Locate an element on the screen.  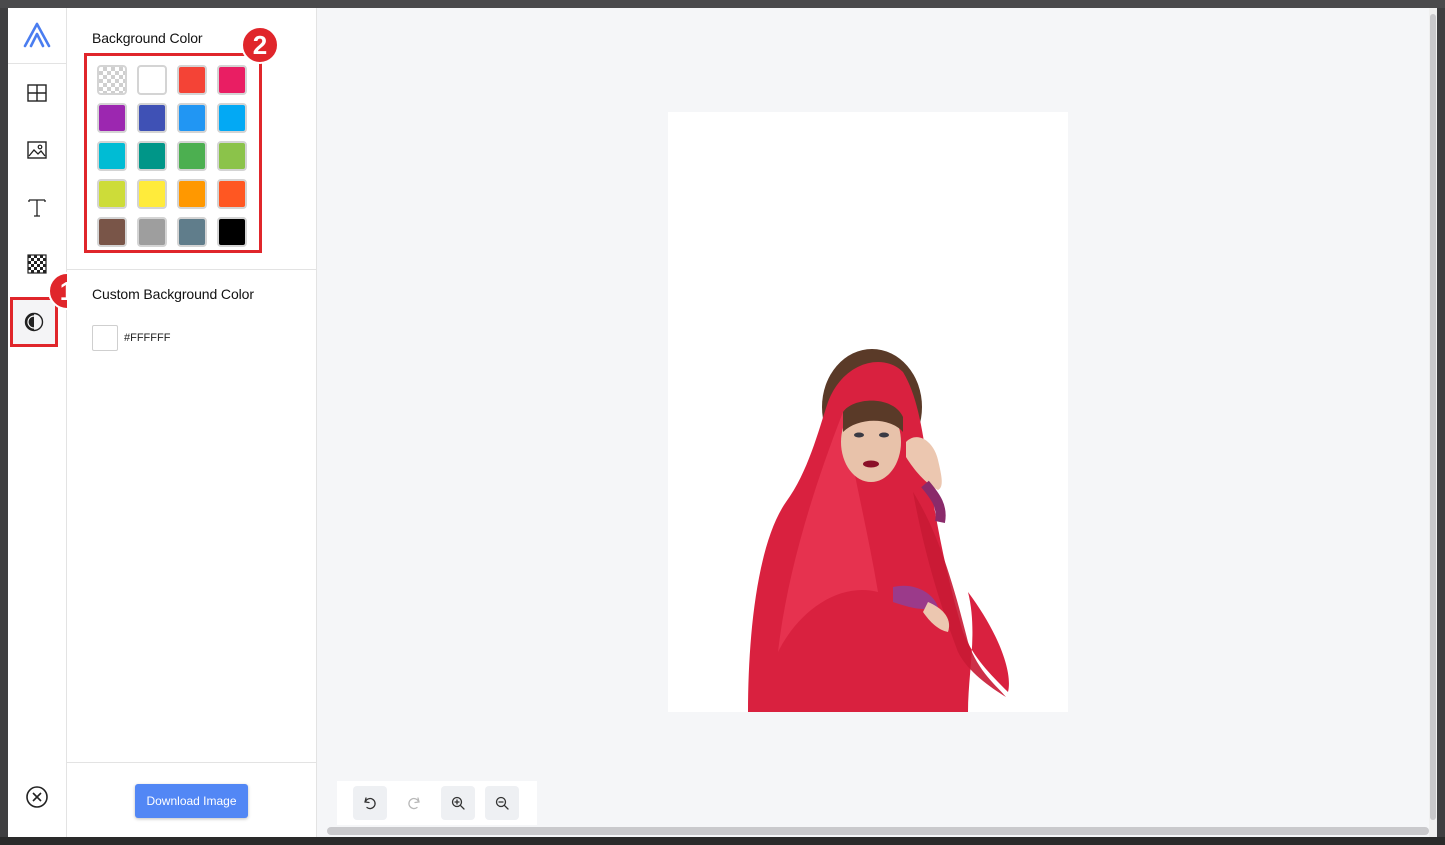
color-swatch-ff5722 is located at coordinates (232, 194).